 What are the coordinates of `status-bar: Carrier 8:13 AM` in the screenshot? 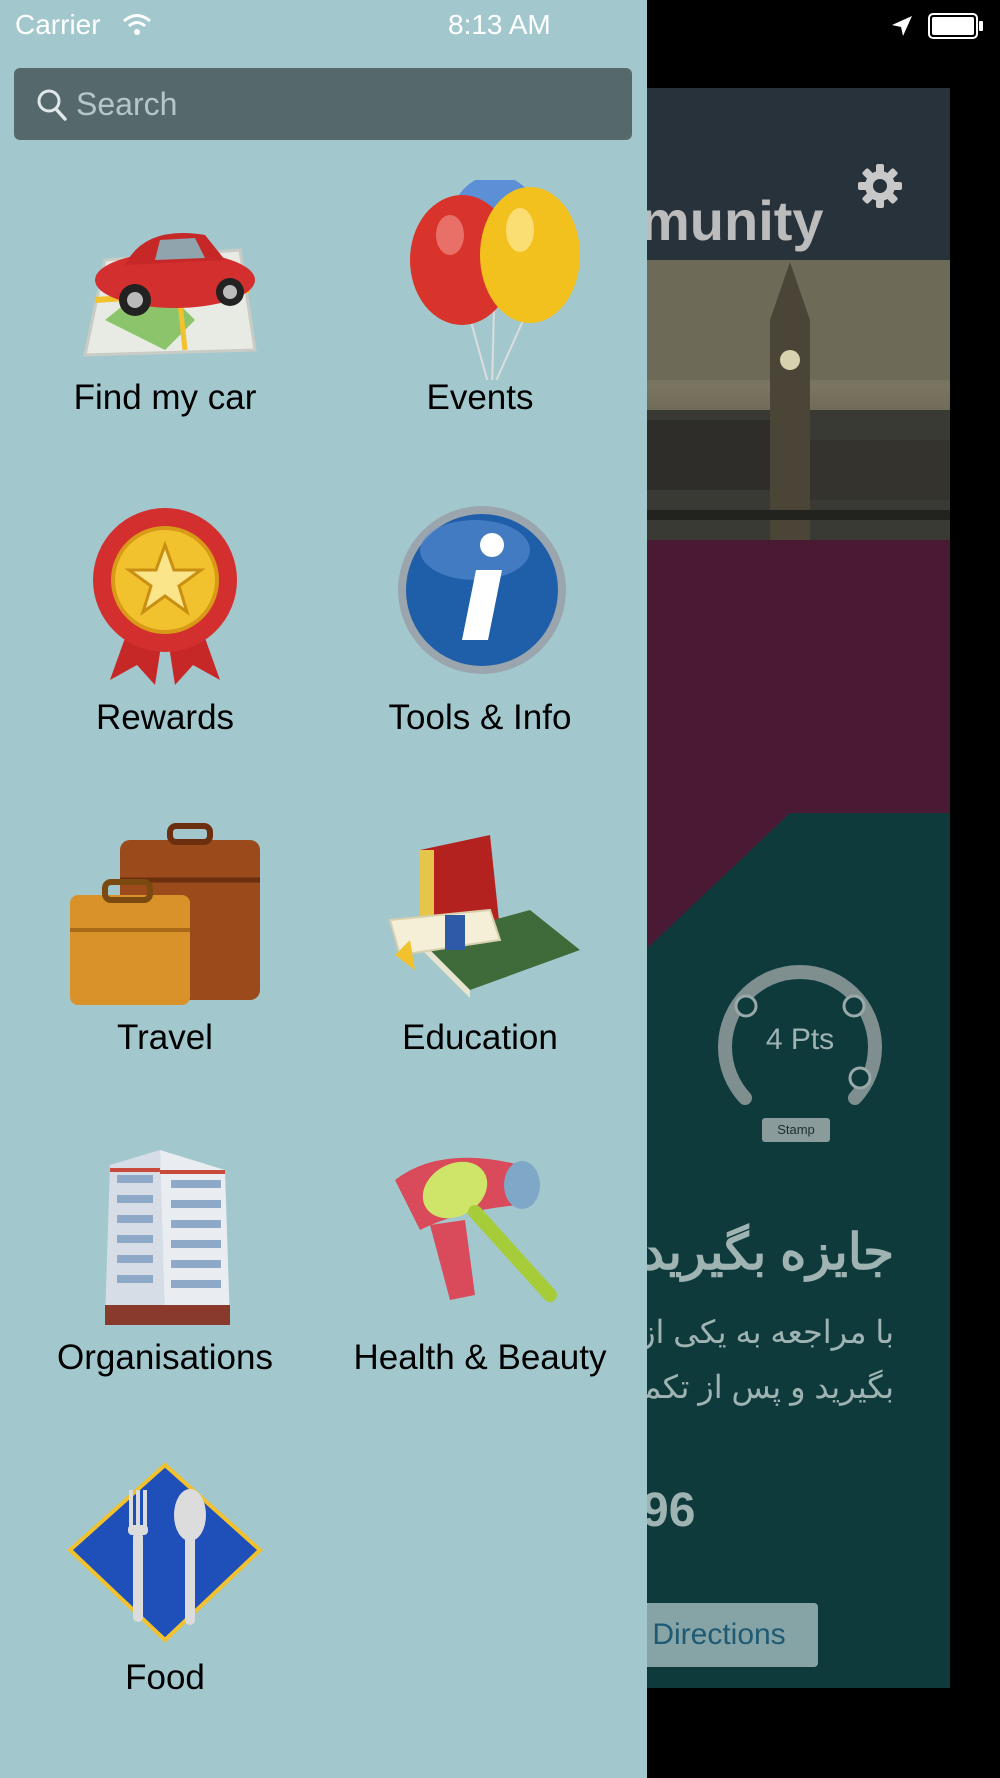 It's located at (500, 25).